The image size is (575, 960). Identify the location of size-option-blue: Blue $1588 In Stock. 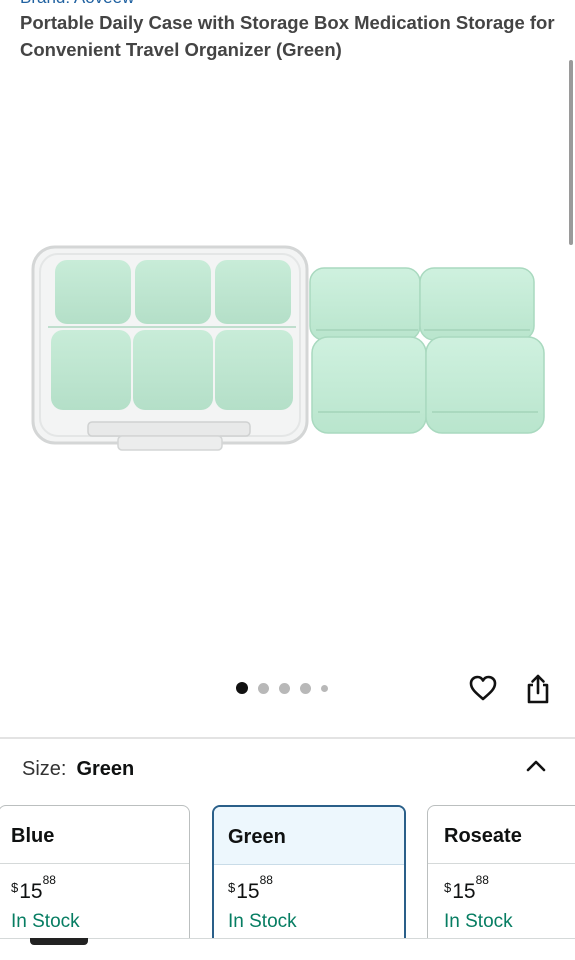
(95, 882).